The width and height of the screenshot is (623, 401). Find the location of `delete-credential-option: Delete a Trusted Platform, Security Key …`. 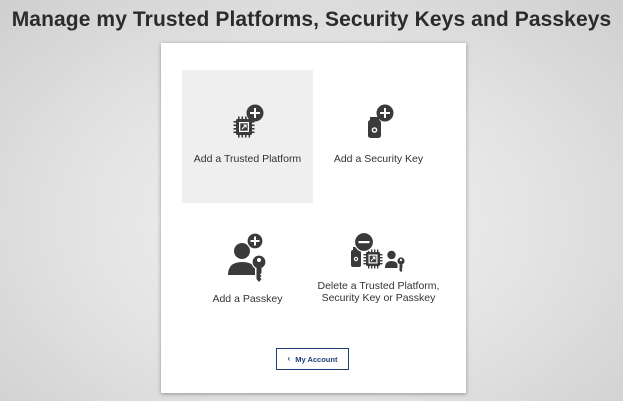

delete-credential-option: Delete a Trusted Platform, Security Key … is located at coordinates (378, 289).